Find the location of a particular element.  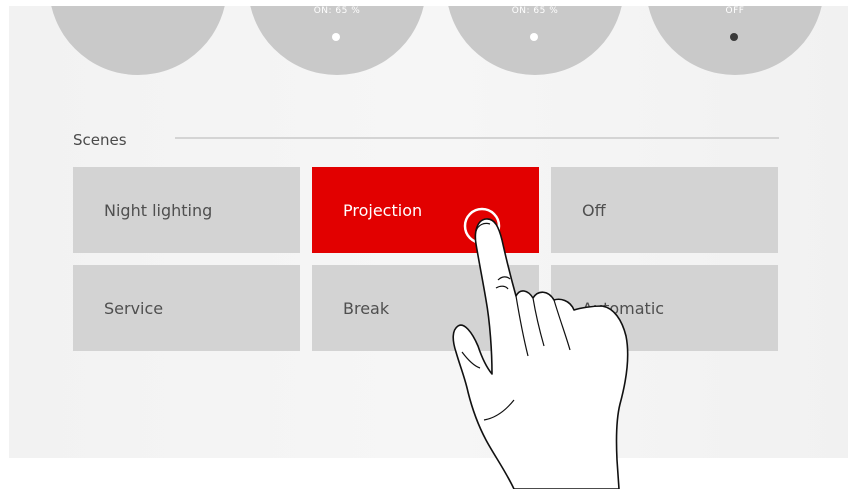

dial-status: OFF is located at coordinates (735, 11).